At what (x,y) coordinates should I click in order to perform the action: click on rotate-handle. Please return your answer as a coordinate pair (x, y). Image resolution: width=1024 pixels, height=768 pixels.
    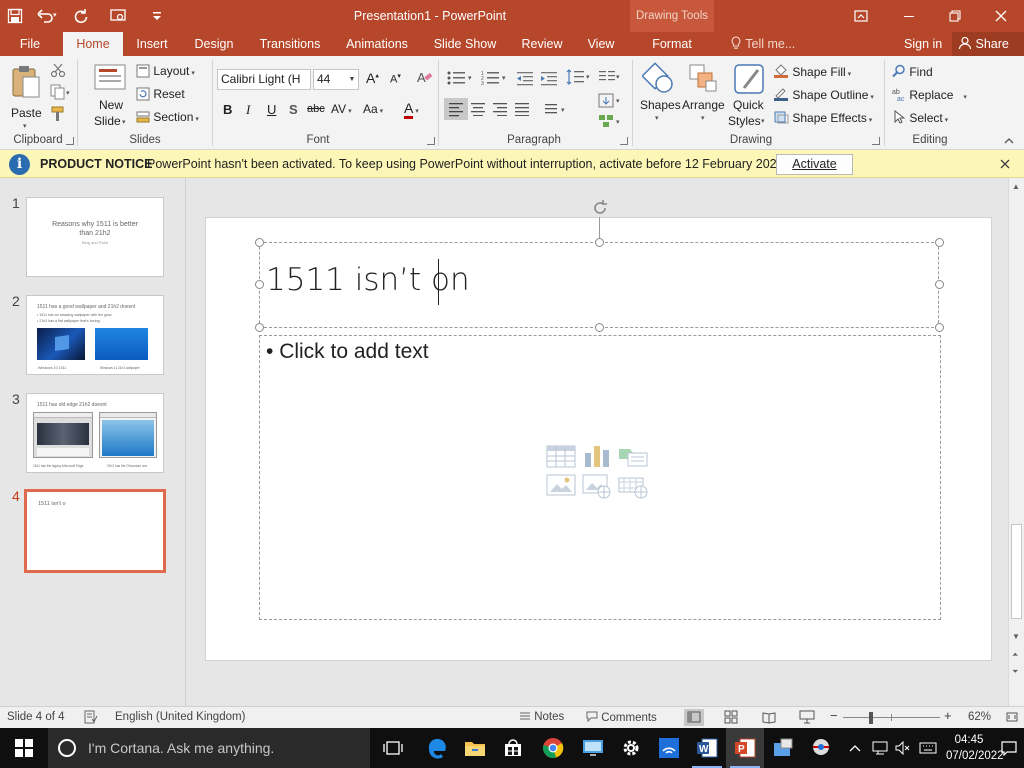
    Looking at the image, I should click on (600, 208).